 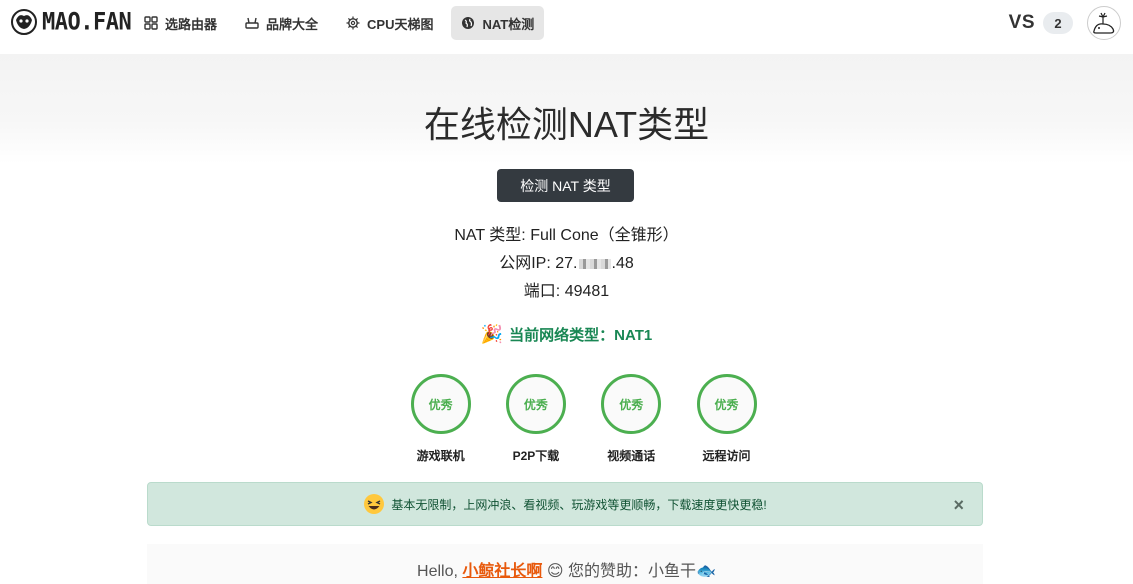 I want to click on smile-icon: 😊, so click(x=555, y=571).